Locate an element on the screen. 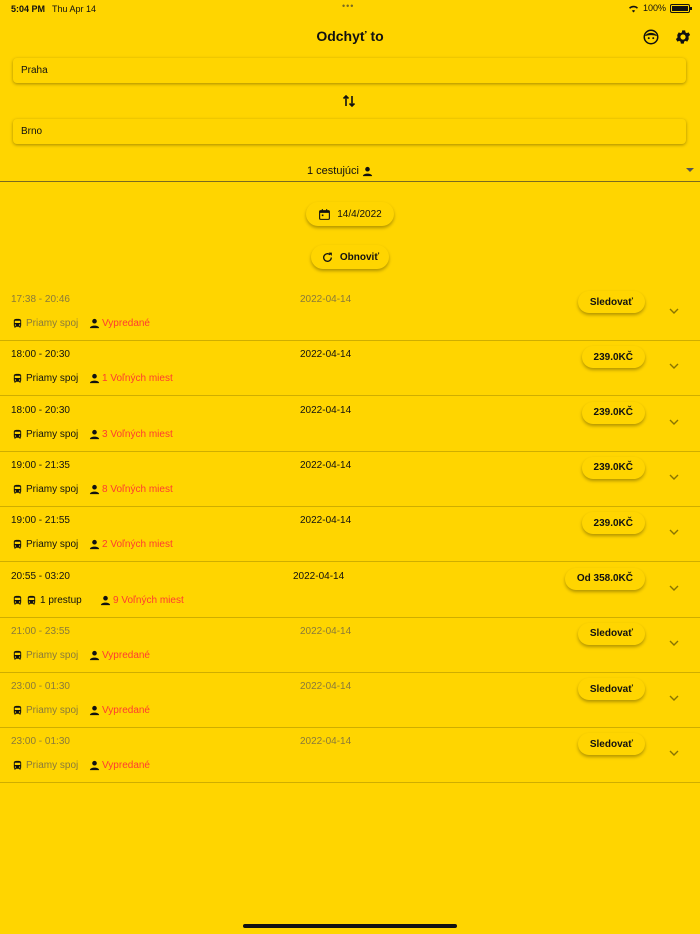  departure-arrival-times: 21:00 - 23:55 is located at coordinates (40, 631).